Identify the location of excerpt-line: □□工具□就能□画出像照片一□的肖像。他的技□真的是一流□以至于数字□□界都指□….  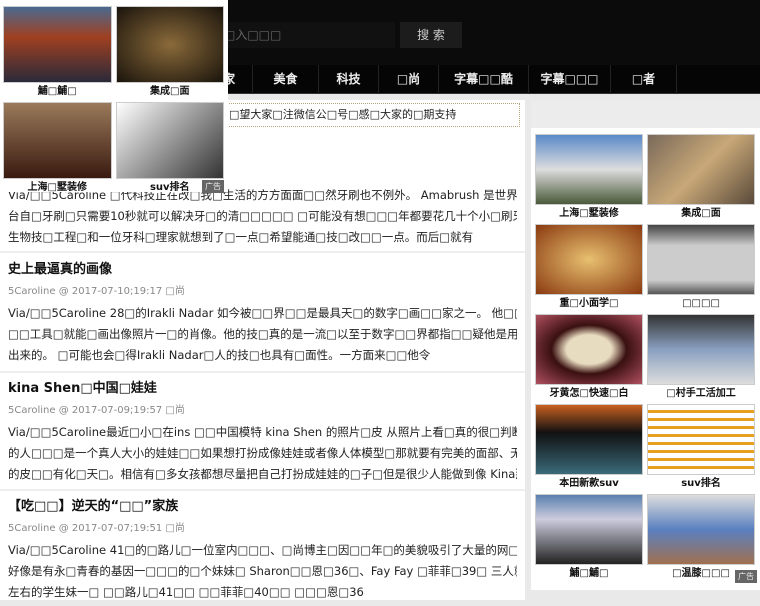
(262, 334).